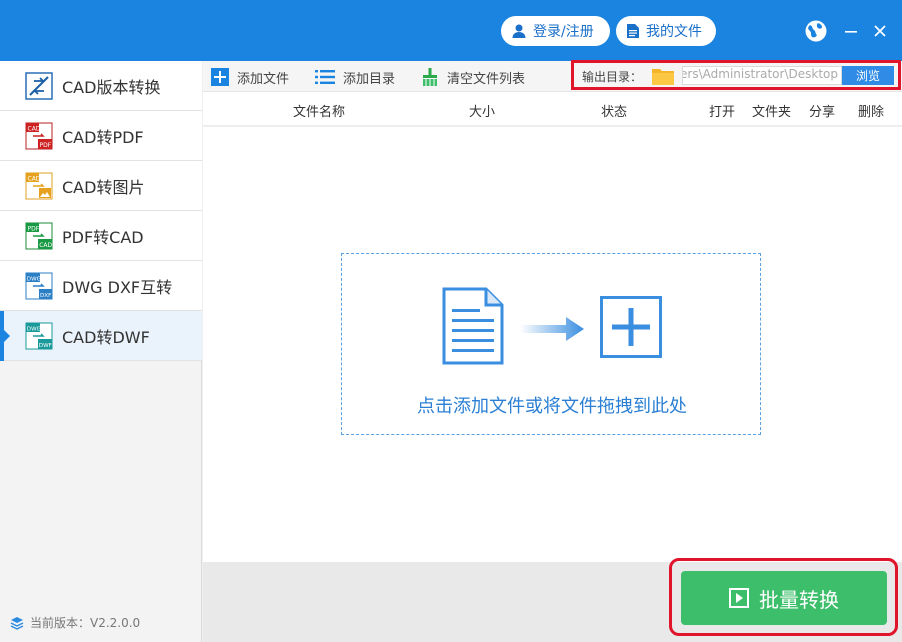 The height and width of the screenshot is (642, 902). Describe the element at coordinates (674, 32) in the screenshot. I see `my-files-label: 我的文件` at that location.